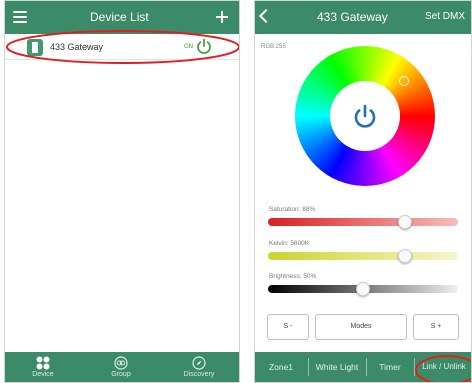 The height and width of the screenshot is (383, 472). I want to click on device-item-433-gateway: 433 Gateway ON, so click(122, 47).